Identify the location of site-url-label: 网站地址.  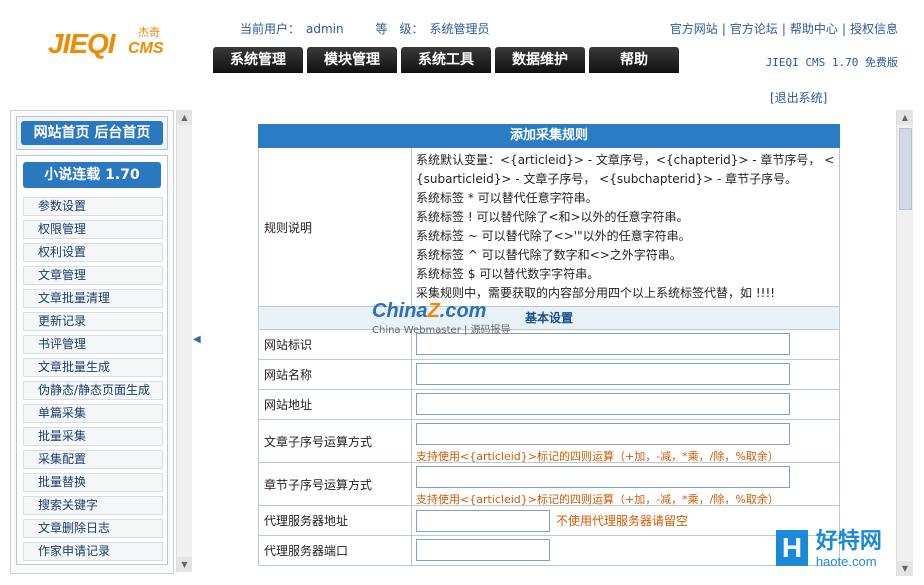
(335, 404).